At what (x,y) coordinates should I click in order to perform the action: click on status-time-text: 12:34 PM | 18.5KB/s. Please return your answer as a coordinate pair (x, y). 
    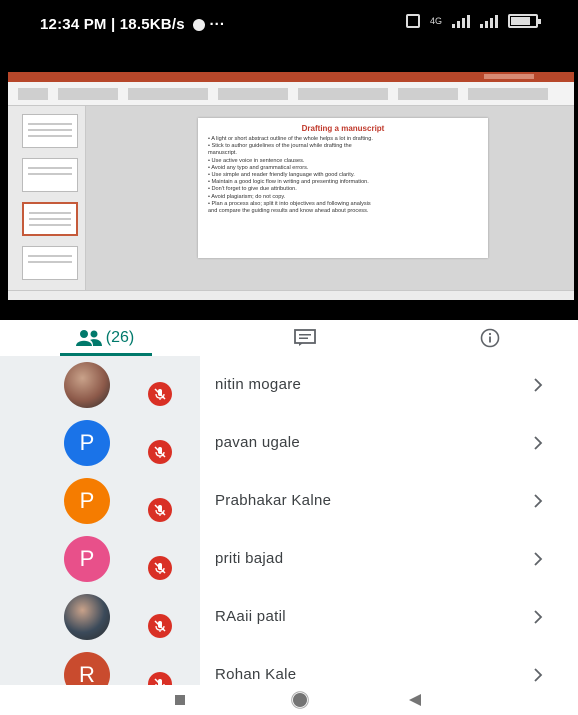
    Looking at the image, I should click on (112, 24).